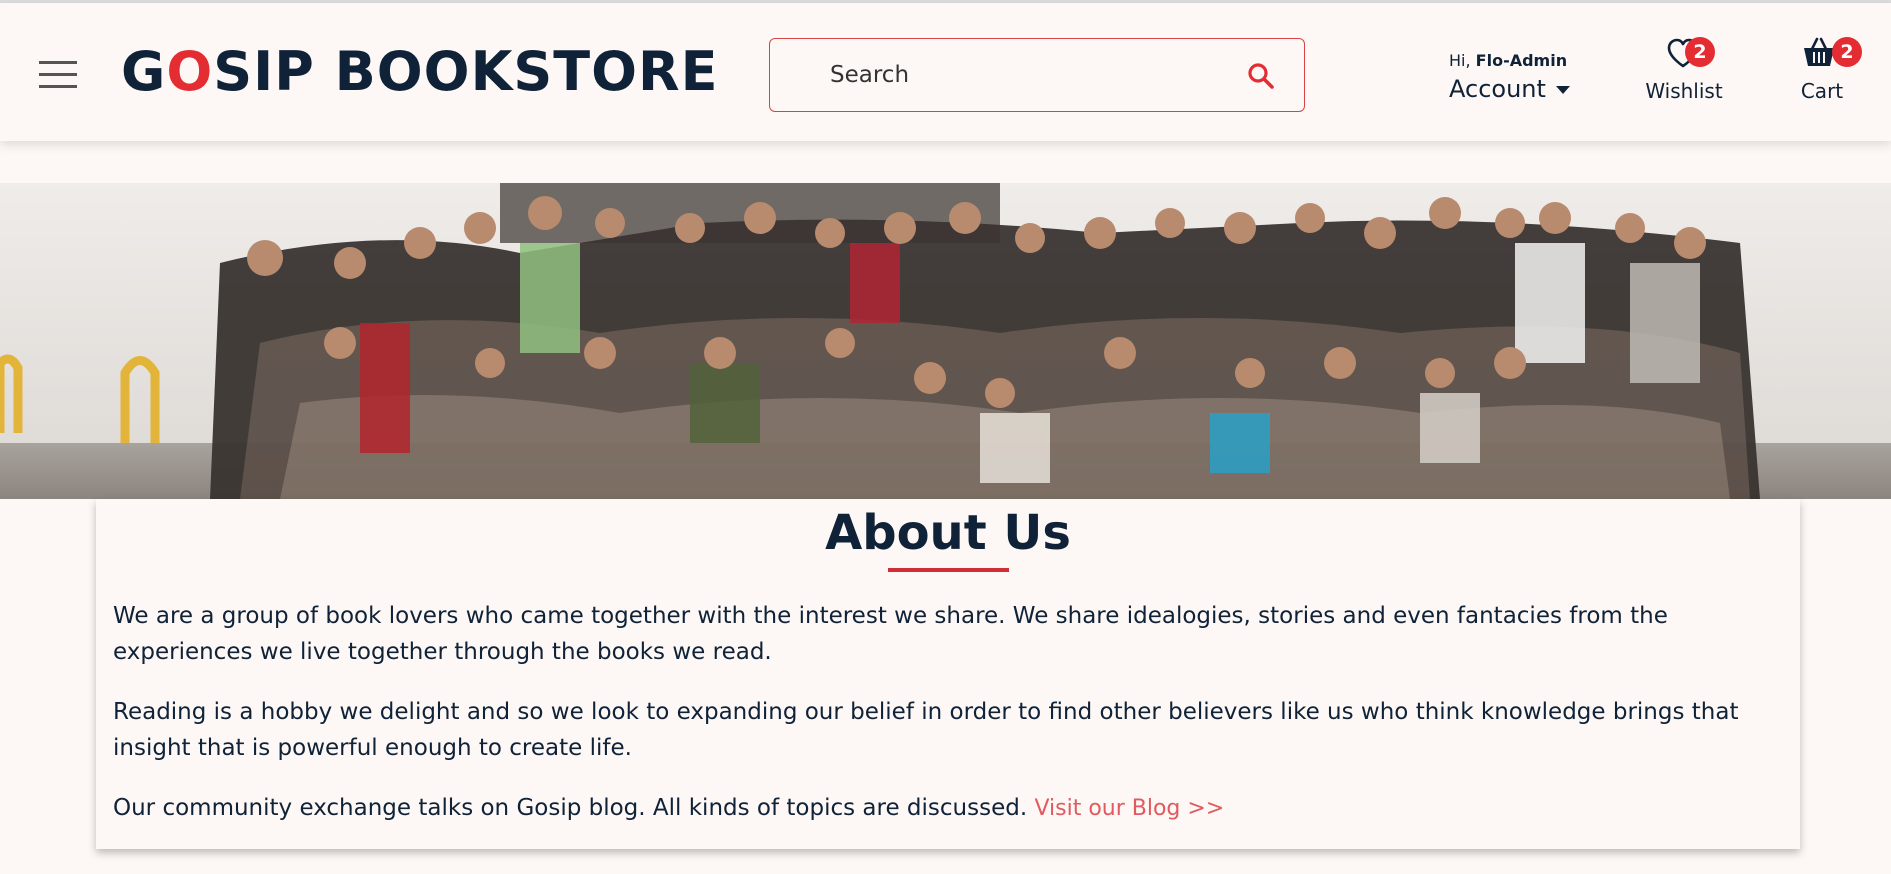  I want to click on logo-text-accent: O, so click(190, 71).